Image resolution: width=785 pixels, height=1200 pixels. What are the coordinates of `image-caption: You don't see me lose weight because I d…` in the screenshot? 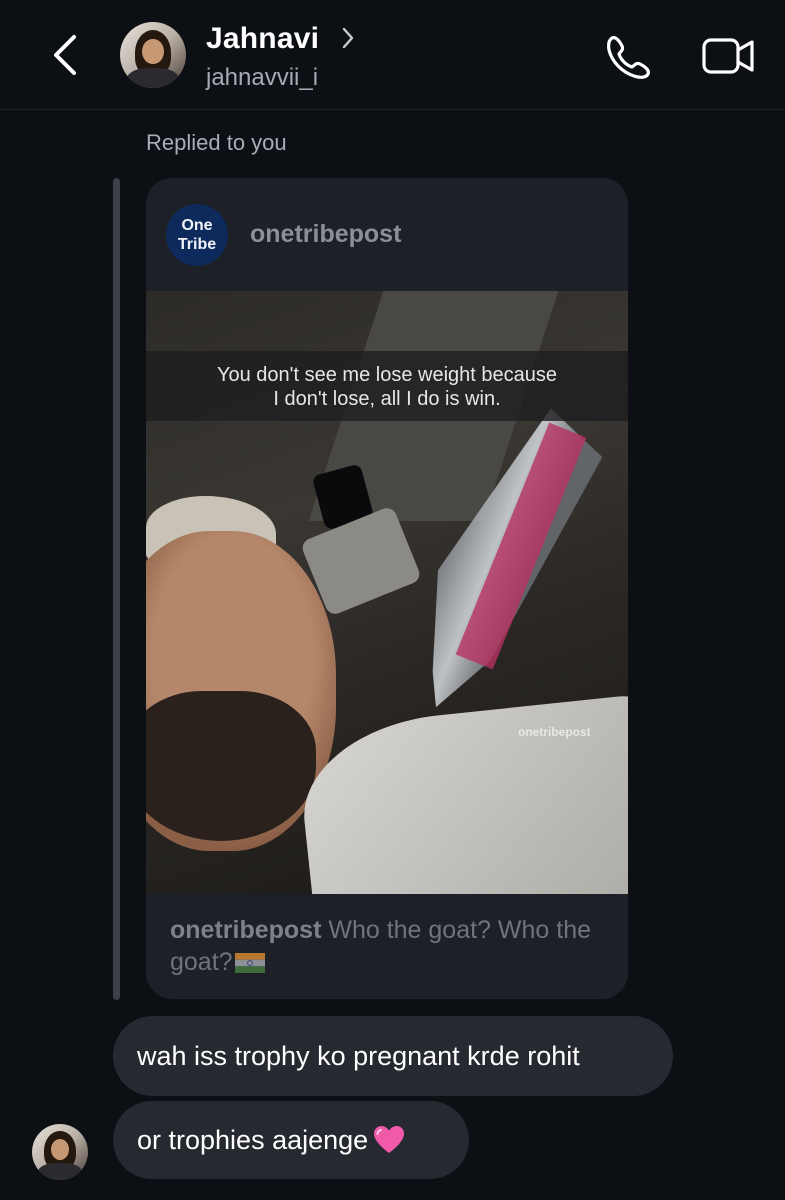 It's located at (387, 387).